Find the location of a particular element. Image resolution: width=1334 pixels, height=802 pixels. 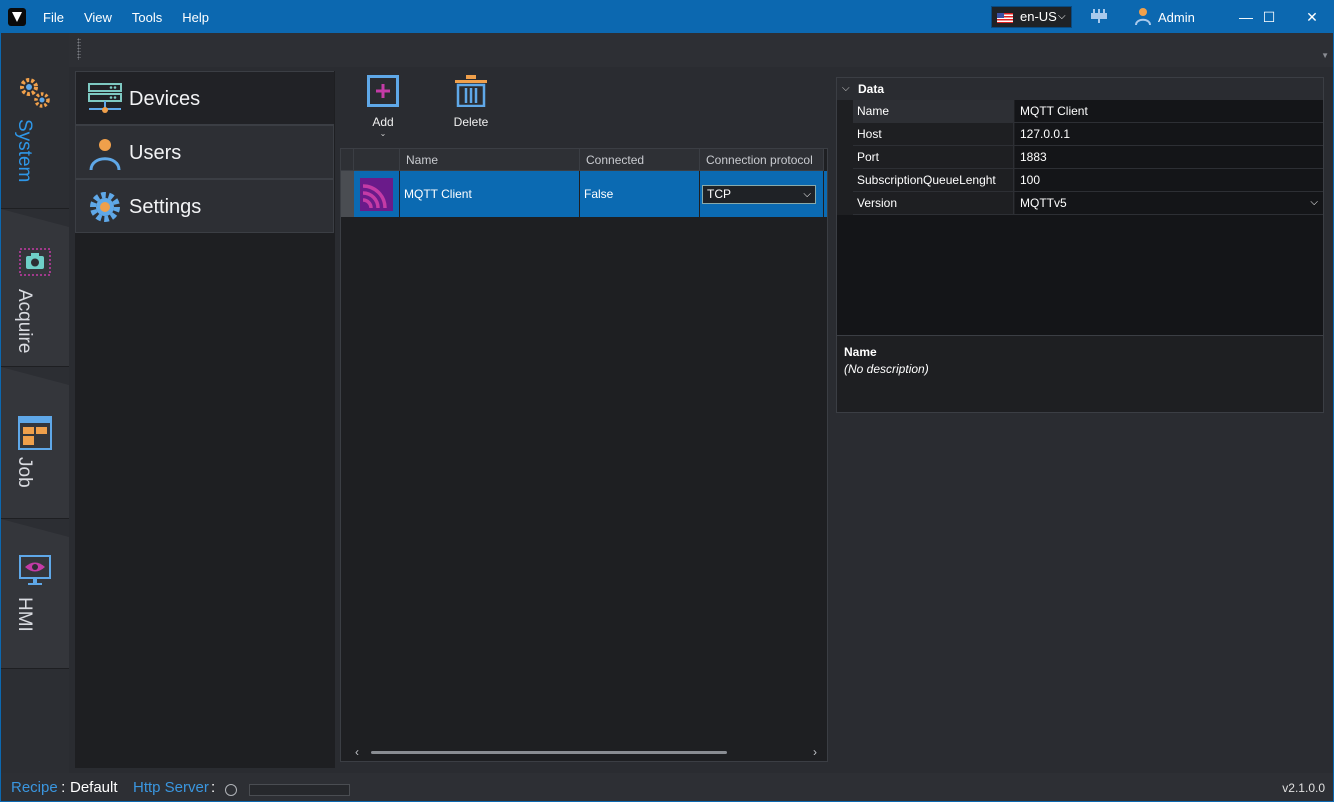

nav-tab-job: Job is located at coordinates (35, 443).